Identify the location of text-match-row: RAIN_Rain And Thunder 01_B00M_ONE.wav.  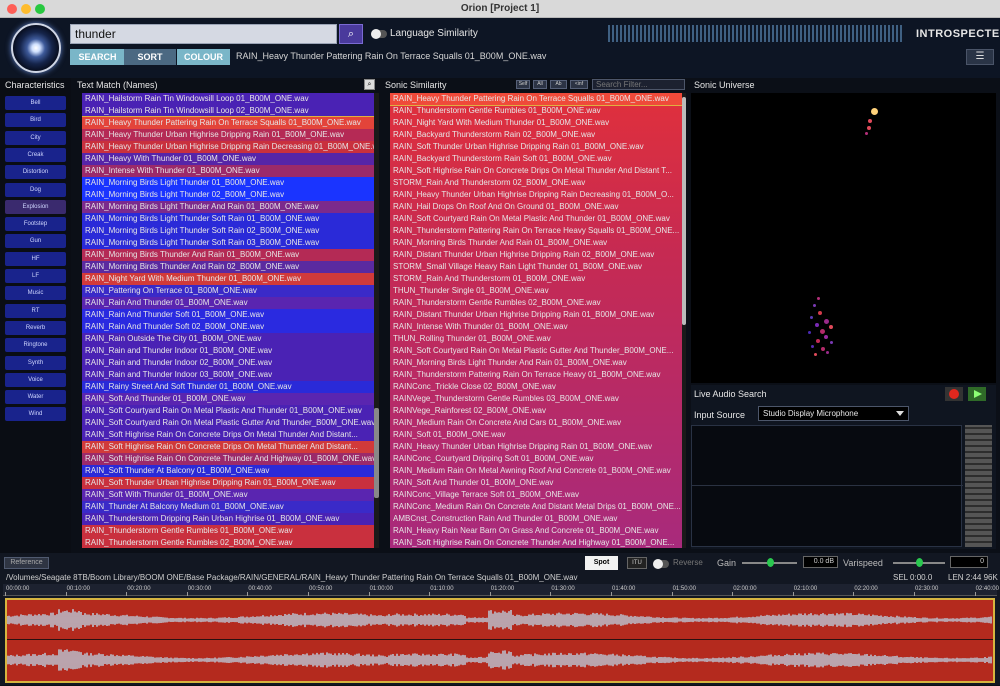
(228, 303).